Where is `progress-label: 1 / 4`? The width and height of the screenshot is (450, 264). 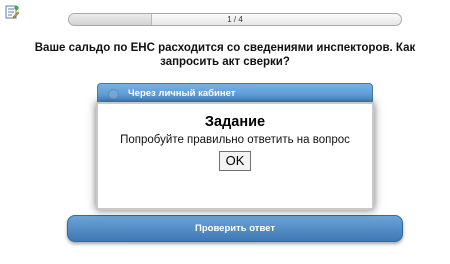 progress-label: 1 / 4 is located at coordinates (235, 19).